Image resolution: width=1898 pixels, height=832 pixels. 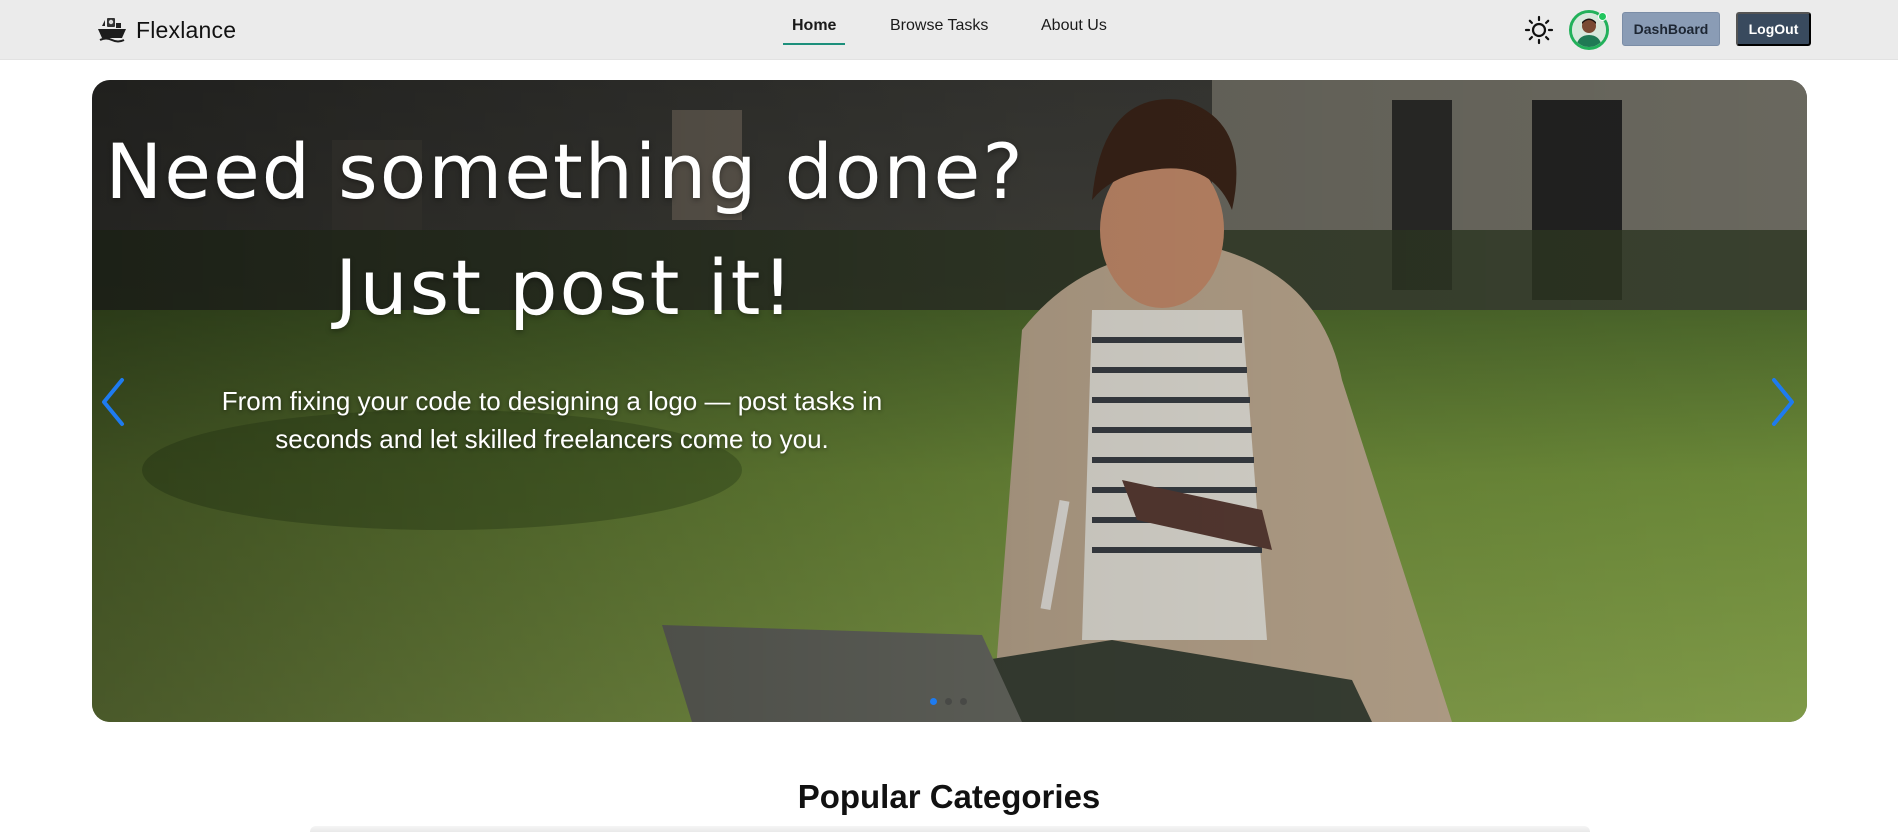 I want to click on hero-headline-line-1: Need something done?, so click(x=565, y=171).